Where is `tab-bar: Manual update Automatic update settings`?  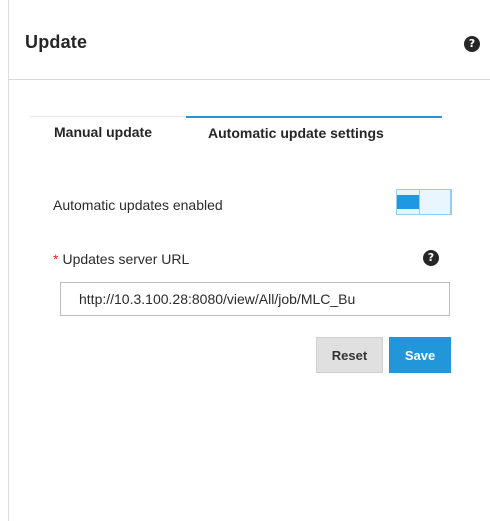
tab-bar: Manual update Automatic update settings is located at coordinates (236, 132).